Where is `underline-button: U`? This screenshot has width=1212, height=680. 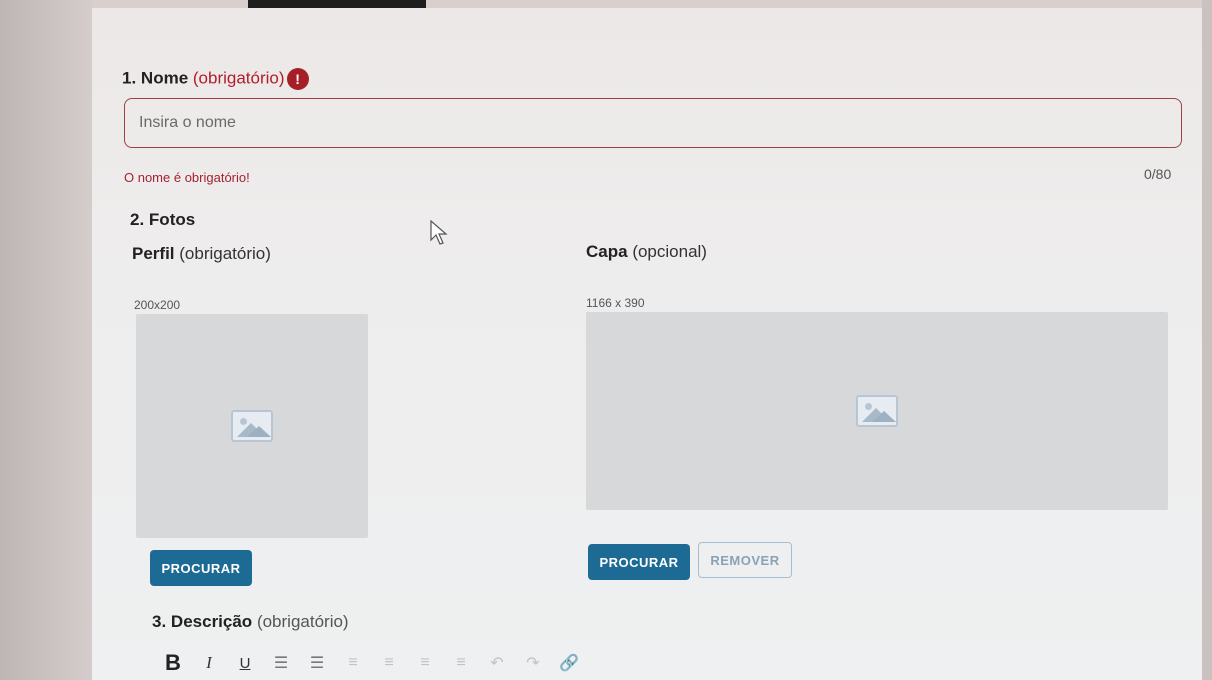
underline-button: U is located at coordinates (245, 663).